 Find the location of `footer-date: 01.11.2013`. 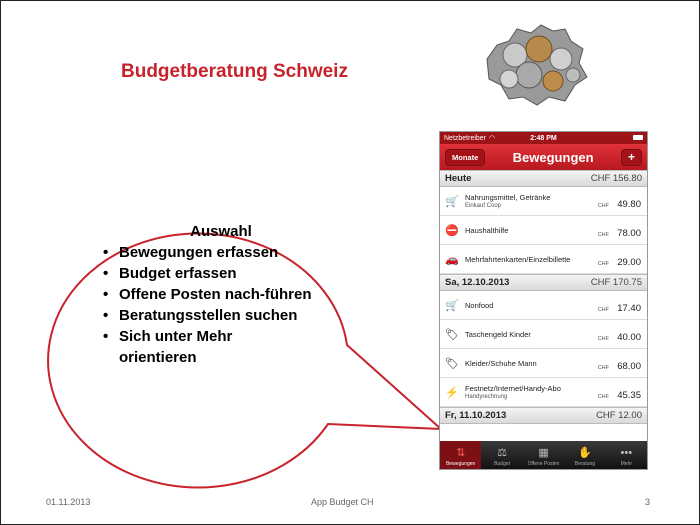

footer-date: 01.11.2013 is located at coordinates (68, 502).